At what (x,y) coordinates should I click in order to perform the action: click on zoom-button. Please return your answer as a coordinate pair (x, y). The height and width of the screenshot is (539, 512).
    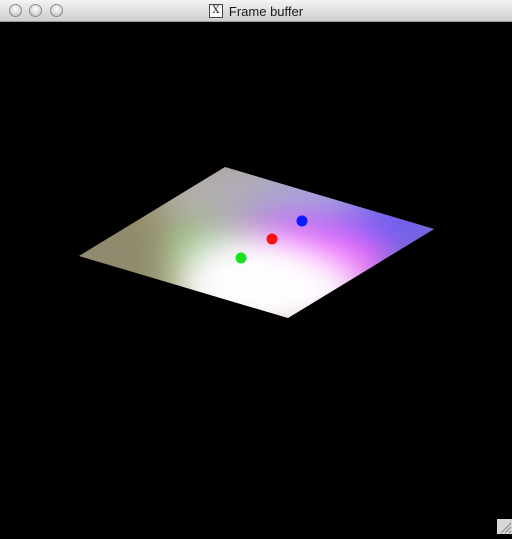
    Looking at the image, I should click on (56, 10).